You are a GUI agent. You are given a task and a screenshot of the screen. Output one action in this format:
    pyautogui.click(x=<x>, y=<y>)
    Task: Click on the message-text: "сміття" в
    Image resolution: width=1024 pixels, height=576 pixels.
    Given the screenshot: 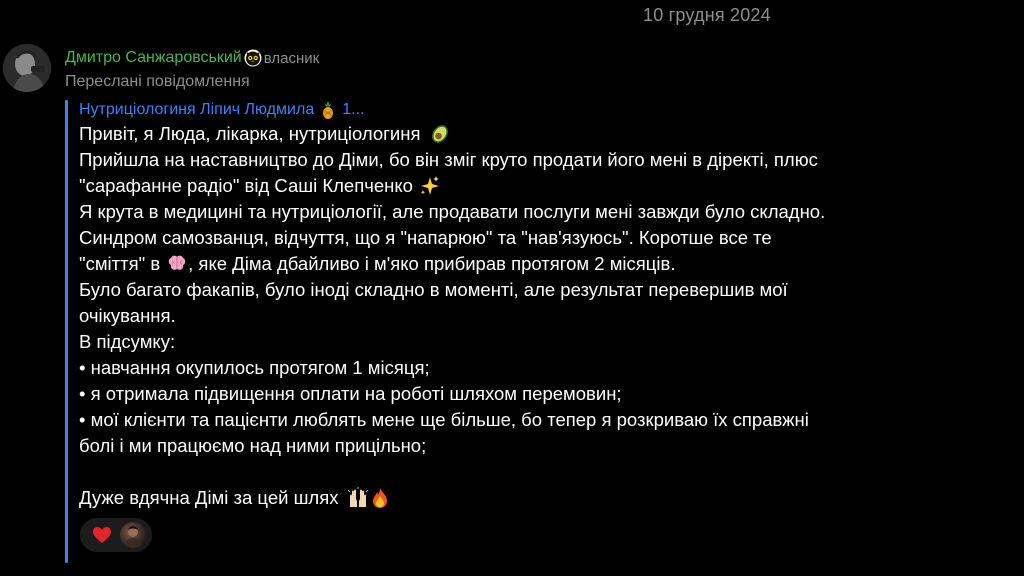 What is the action you would take?
    pyautogui.click(x=120, y=263)
    